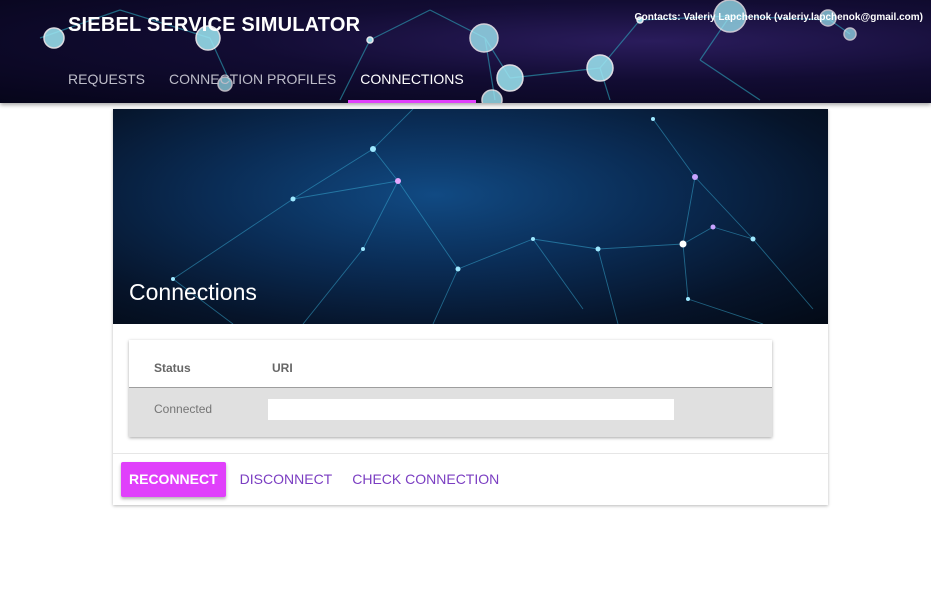 The image size is (931, 608). I want to click on check-connection-button: CHECK CONNECTION, so click(425, 479).